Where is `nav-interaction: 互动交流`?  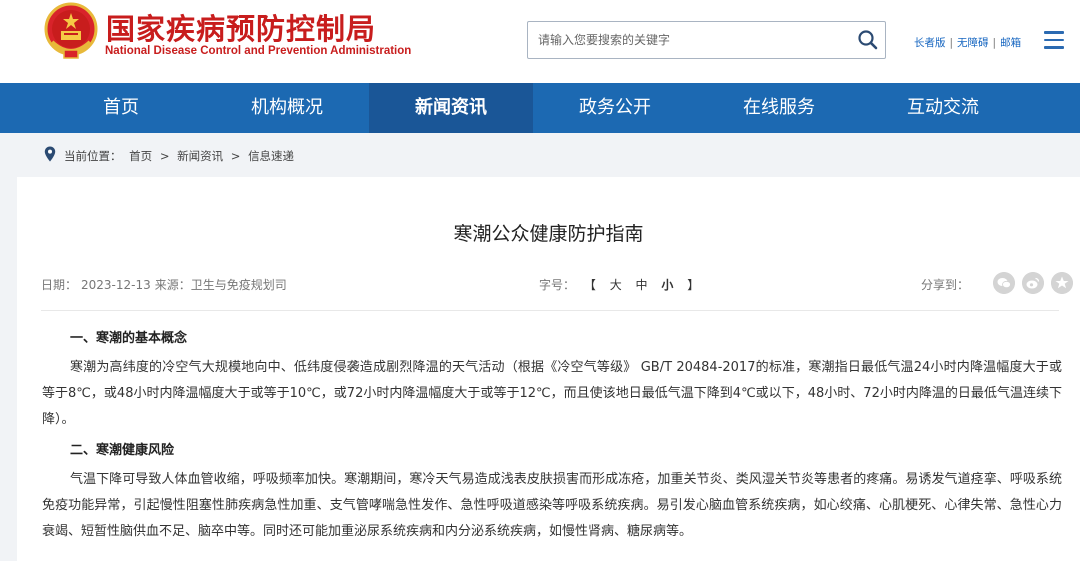
nav-interaction: 互动交流 is located at coordinates (943, 108).